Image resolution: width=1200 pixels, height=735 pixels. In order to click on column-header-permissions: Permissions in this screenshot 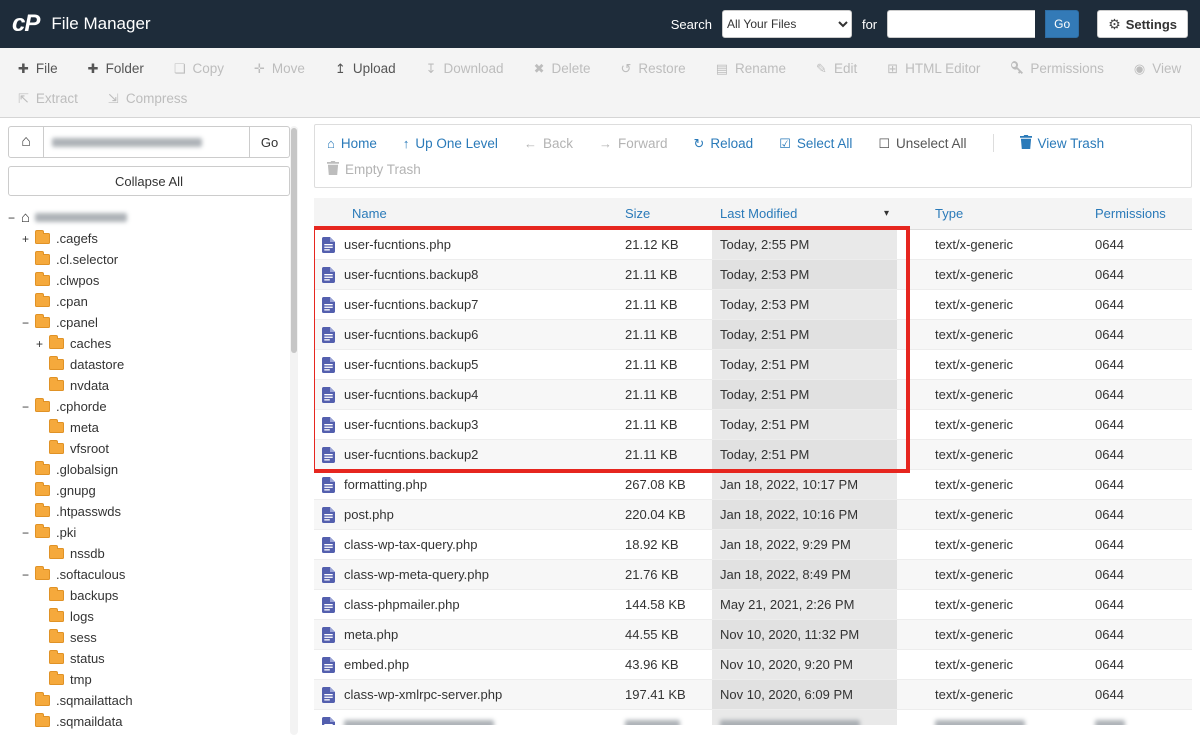, I will do `click(1139, 214)`.